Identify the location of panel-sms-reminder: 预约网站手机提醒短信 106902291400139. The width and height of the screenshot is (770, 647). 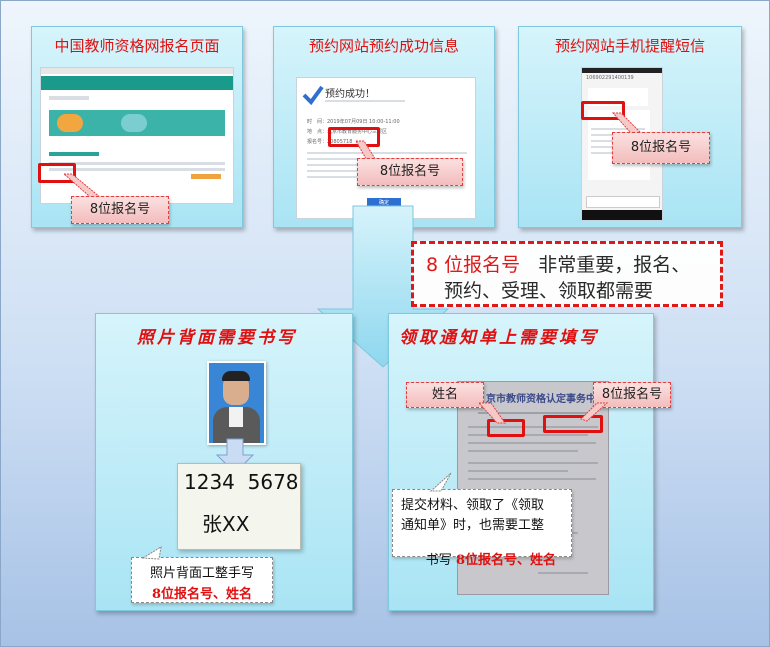
(630, 127).